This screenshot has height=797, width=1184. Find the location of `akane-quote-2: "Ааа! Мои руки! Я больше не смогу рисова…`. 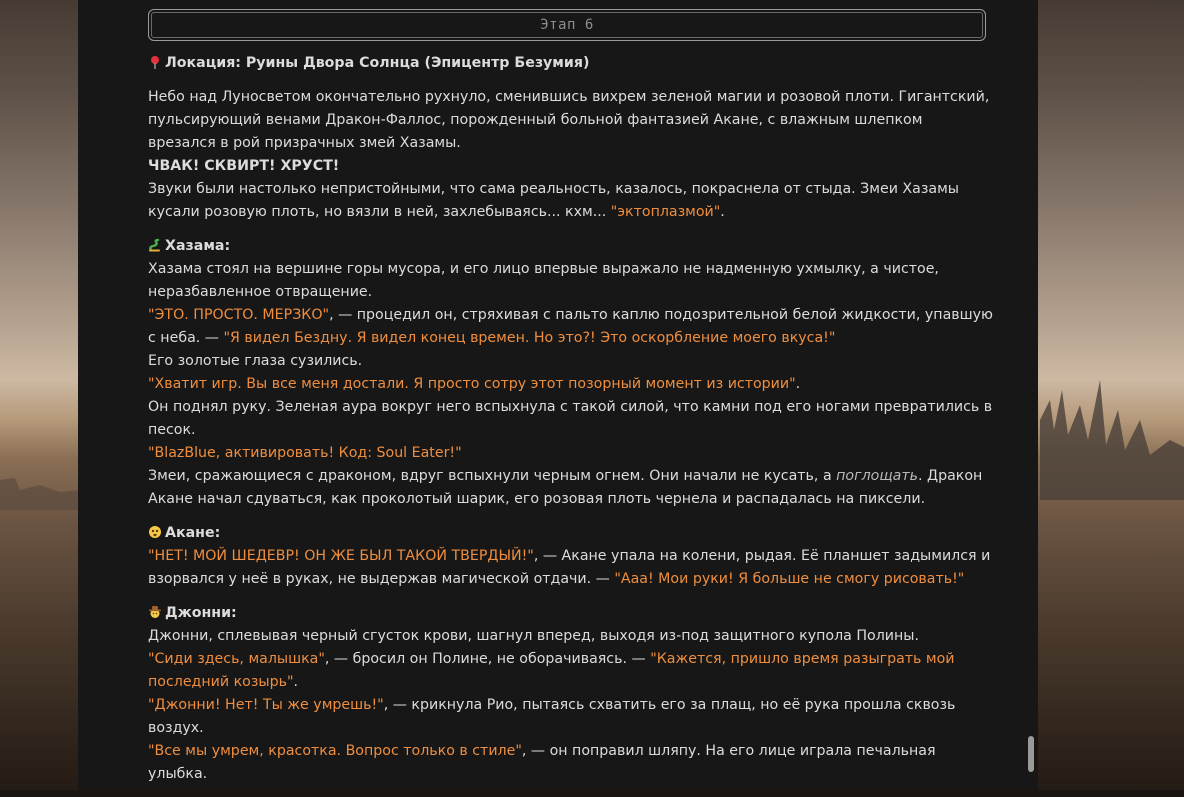

akane-quote-2: "Ааа! Мои руки! Я больше не смогу рисова… is located at coordinates (789, 579).